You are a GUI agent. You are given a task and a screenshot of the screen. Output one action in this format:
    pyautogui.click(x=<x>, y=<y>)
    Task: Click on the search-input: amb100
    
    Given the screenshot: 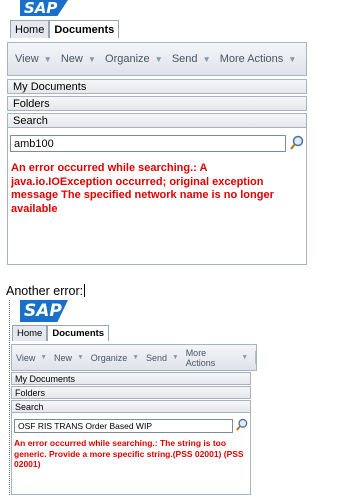 What is the action you would take?
    pyautogui.click(x=148, y=143)
    